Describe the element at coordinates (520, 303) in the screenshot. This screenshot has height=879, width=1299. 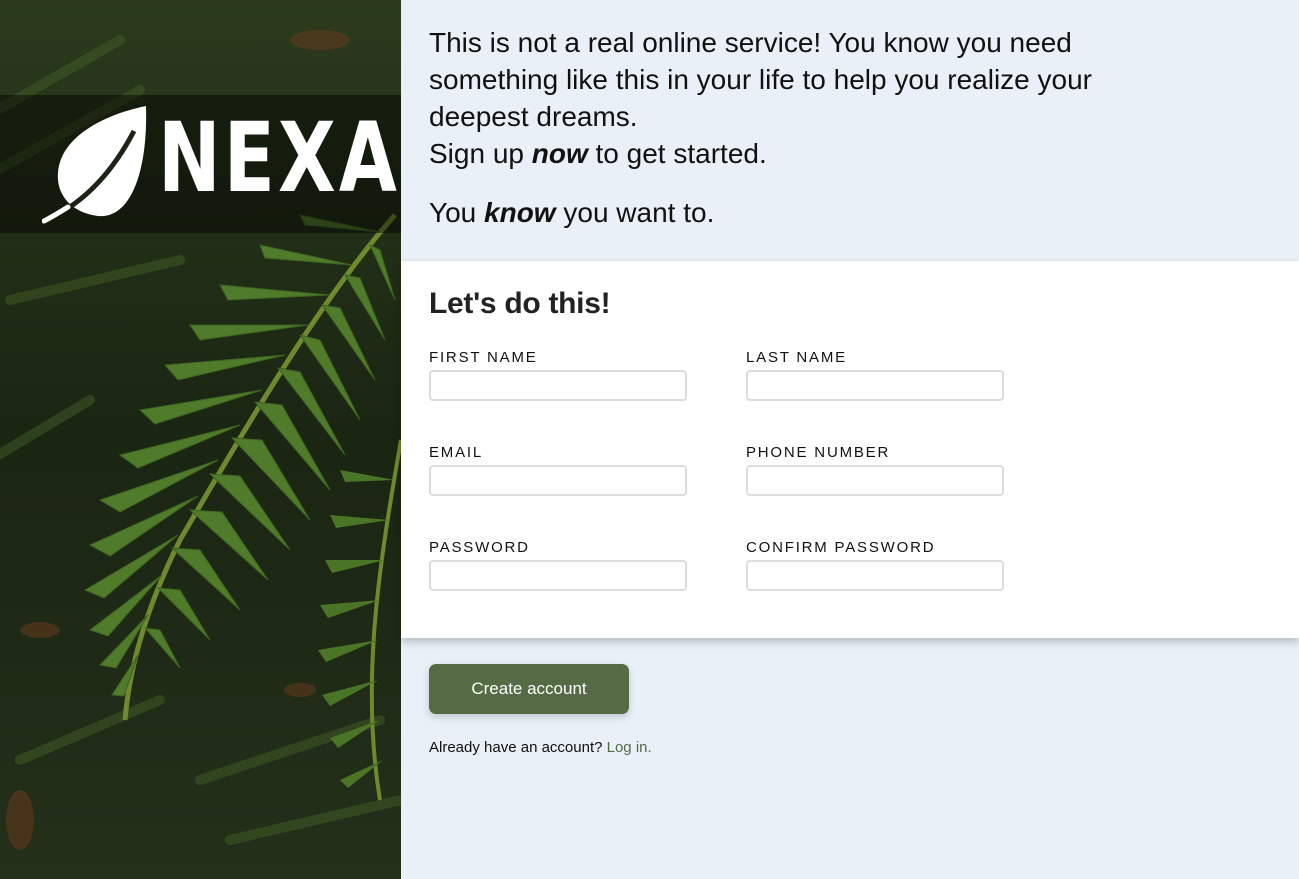
I see `form-heading: Let's do this!` at that location.